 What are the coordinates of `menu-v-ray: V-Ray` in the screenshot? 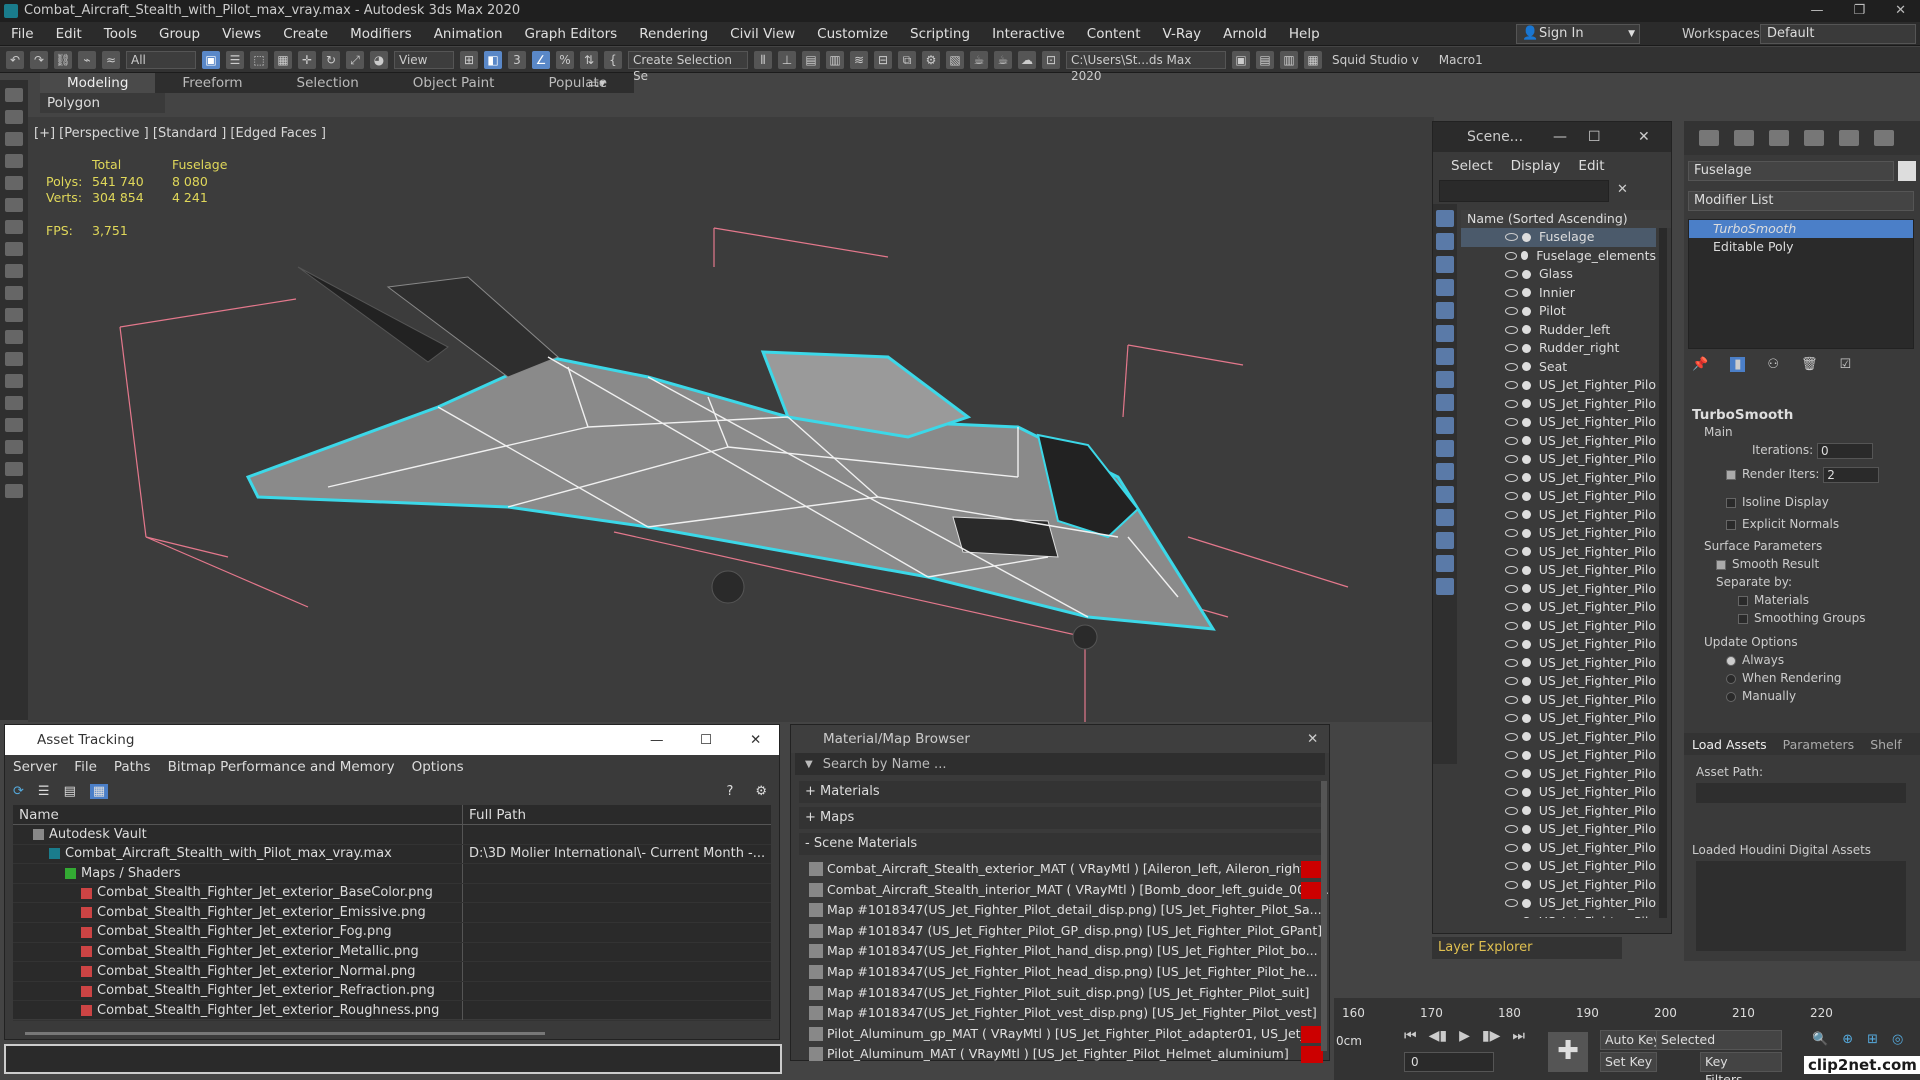 It's located at (1182, 34).